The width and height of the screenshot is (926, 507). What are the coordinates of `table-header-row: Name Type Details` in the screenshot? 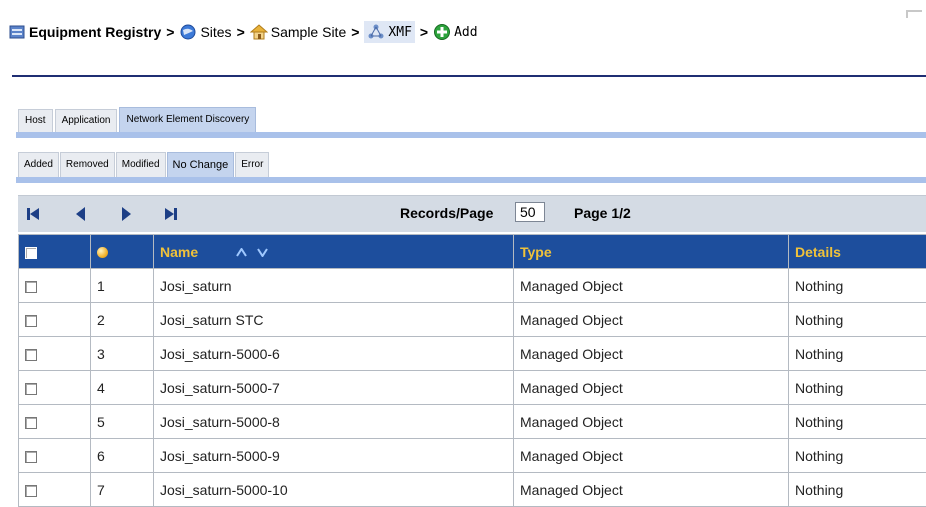 It's located at (472, 252).